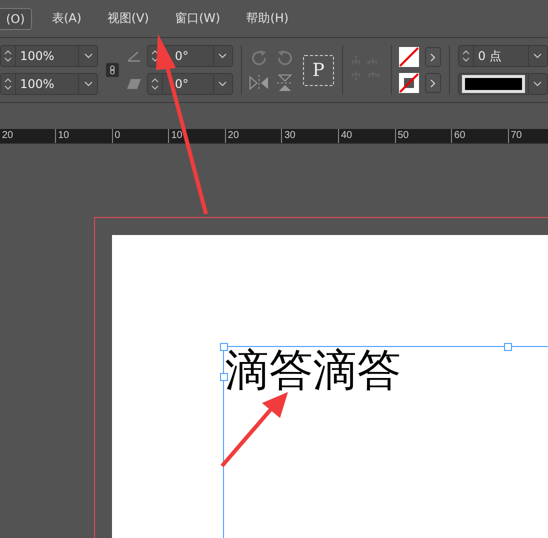  Describe the element at coordinates (67, 18) in the screenshot. I see `menu-item: 表(A)` at that location.